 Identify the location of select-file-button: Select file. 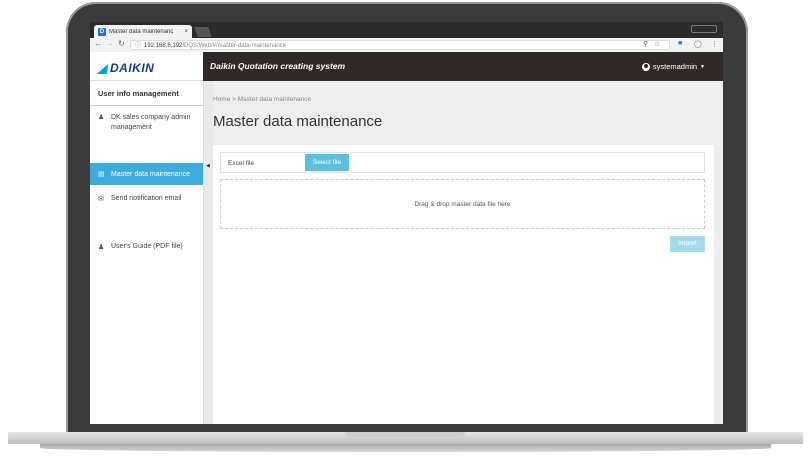
(327, 162).